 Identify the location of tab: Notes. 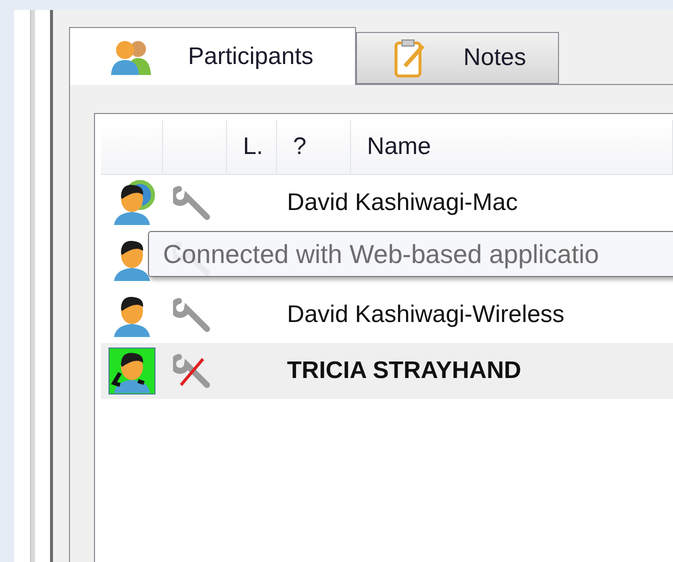
(458, 58).